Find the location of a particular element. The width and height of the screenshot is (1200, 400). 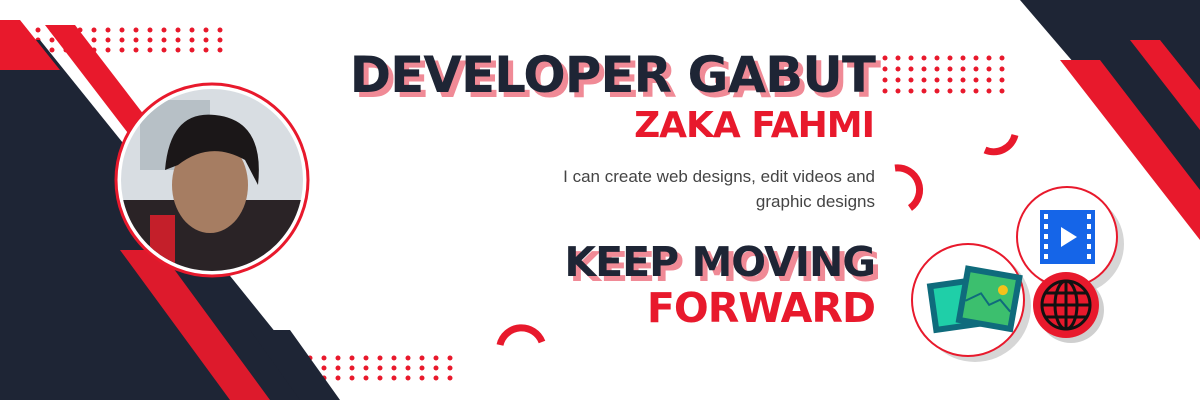

globe-icon is located at coordinates (1066, 305).